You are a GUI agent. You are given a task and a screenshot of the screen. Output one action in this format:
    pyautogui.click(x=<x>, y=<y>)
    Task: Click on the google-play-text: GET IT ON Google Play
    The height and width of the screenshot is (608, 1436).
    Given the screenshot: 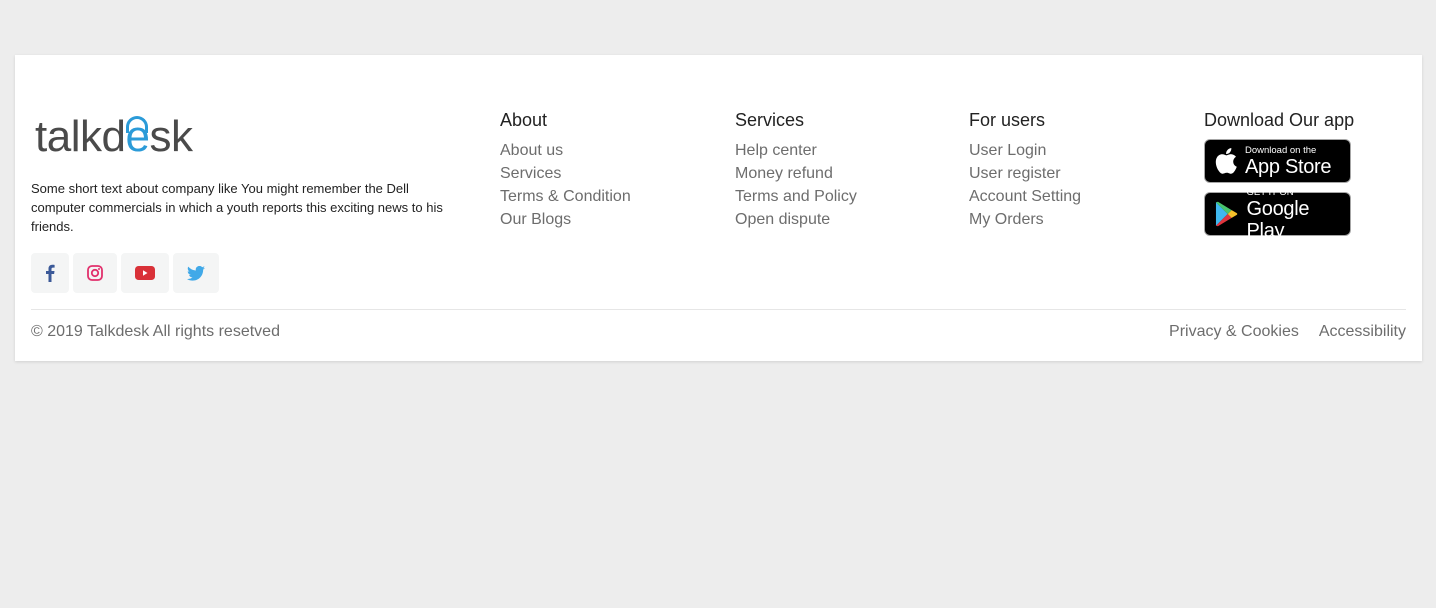 What is the action you would take?
    pyautogui.click(x=1298, y=214)
    